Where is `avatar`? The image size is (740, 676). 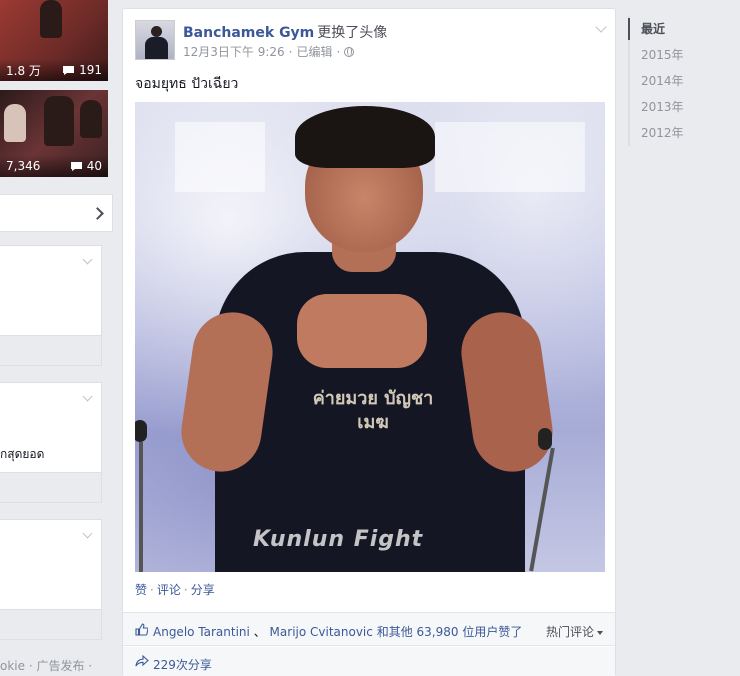 avatar is located at coordinates (155, 40).